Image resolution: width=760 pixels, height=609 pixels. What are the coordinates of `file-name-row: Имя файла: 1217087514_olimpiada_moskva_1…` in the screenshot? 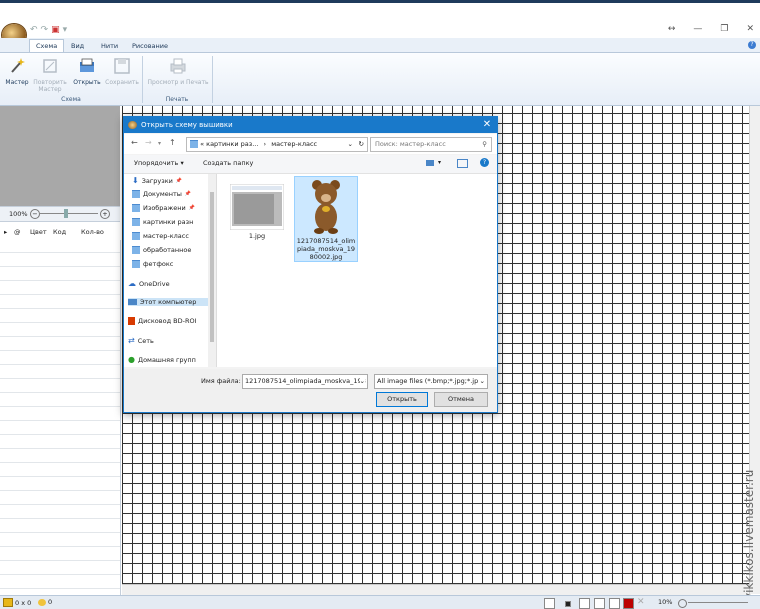 It's located at (310, 390).